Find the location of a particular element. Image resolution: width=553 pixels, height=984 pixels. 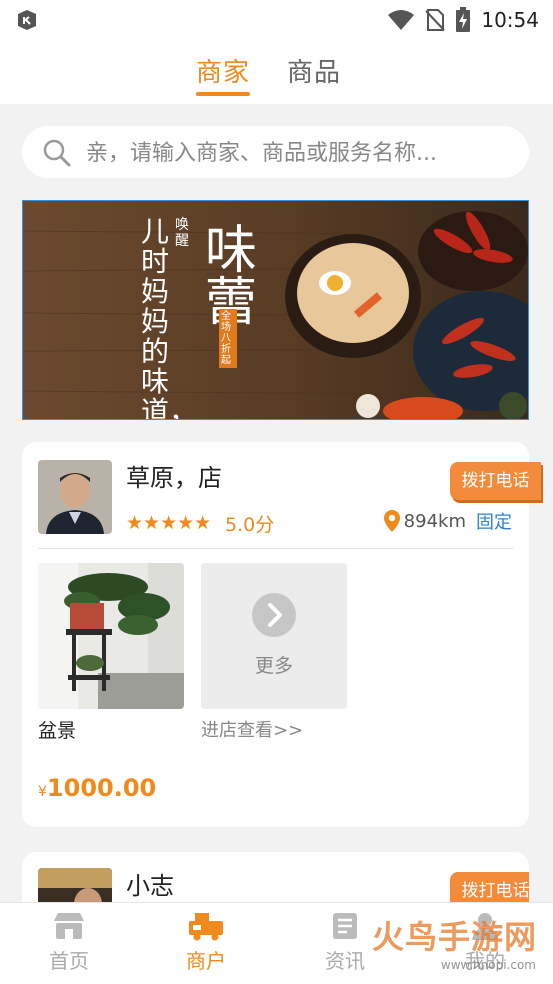

news-document-icon is located at coordinates (345, 926).